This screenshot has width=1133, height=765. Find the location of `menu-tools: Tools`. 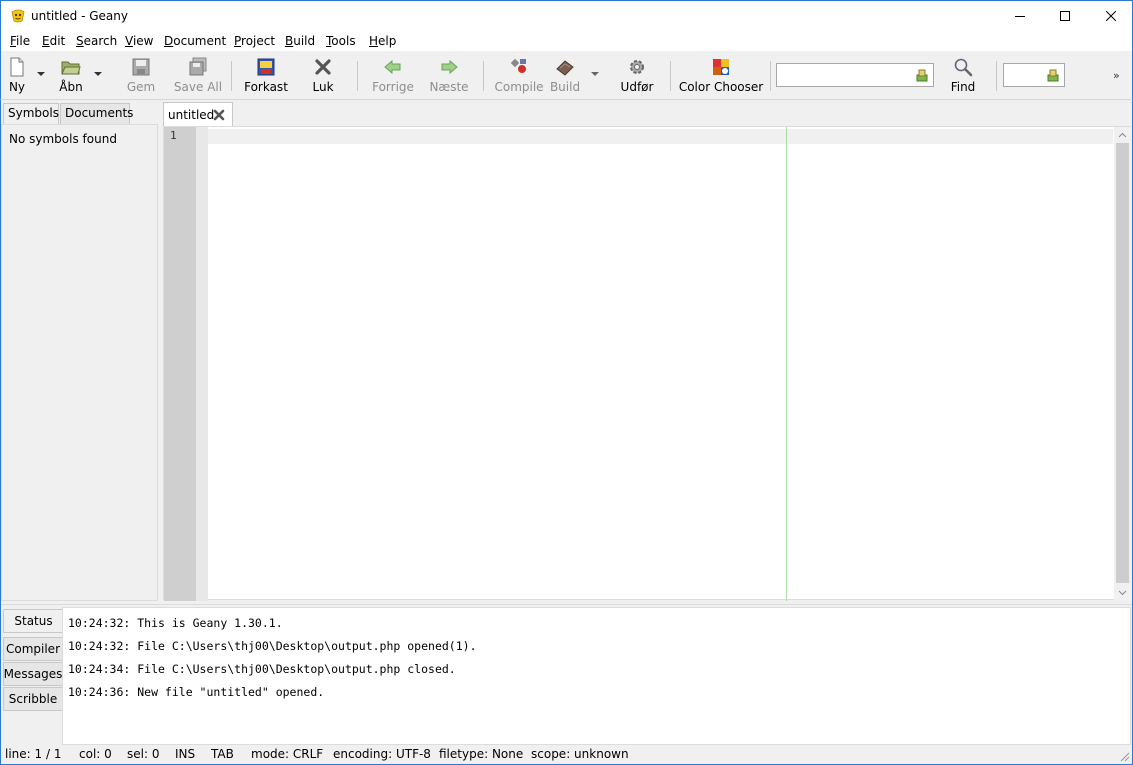

menu-tools: Tools is located at coordinates (341, 41).